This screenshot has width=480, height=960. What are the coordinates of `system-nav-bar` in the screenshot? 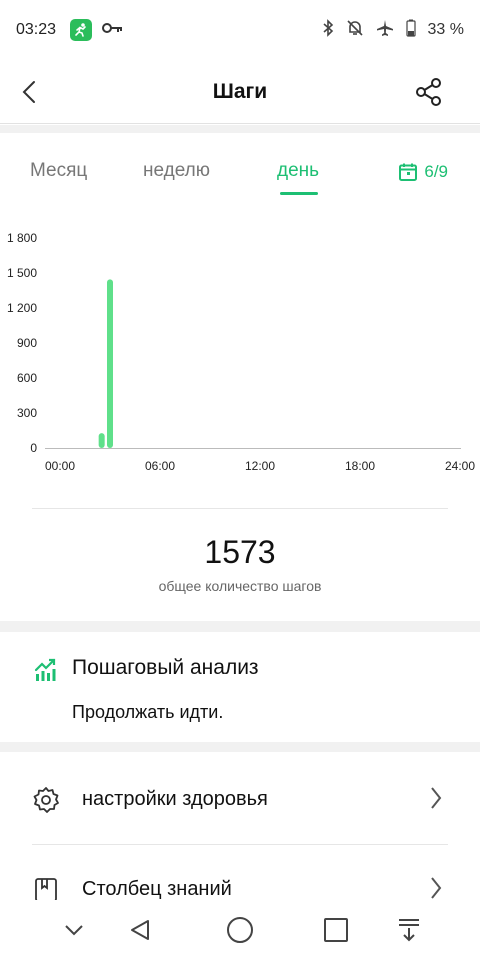 It's located at (240, 930).